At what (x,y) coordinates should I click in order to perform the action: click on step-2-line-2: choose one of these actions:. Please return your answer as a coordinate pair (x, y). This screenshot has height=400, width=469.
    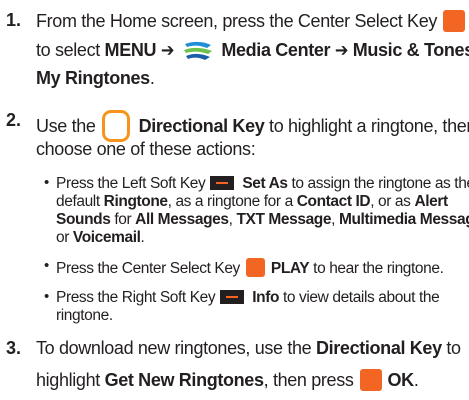
    Looking at the image, I should click on (146, 149).